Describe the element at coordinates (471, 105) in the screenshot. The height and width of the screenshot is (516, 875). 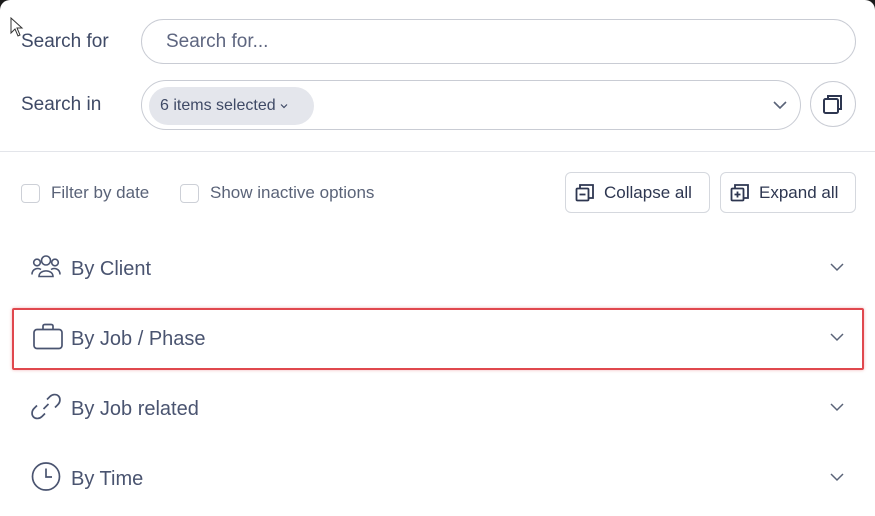
I see `search-in-select: 6 items selected` at that location.